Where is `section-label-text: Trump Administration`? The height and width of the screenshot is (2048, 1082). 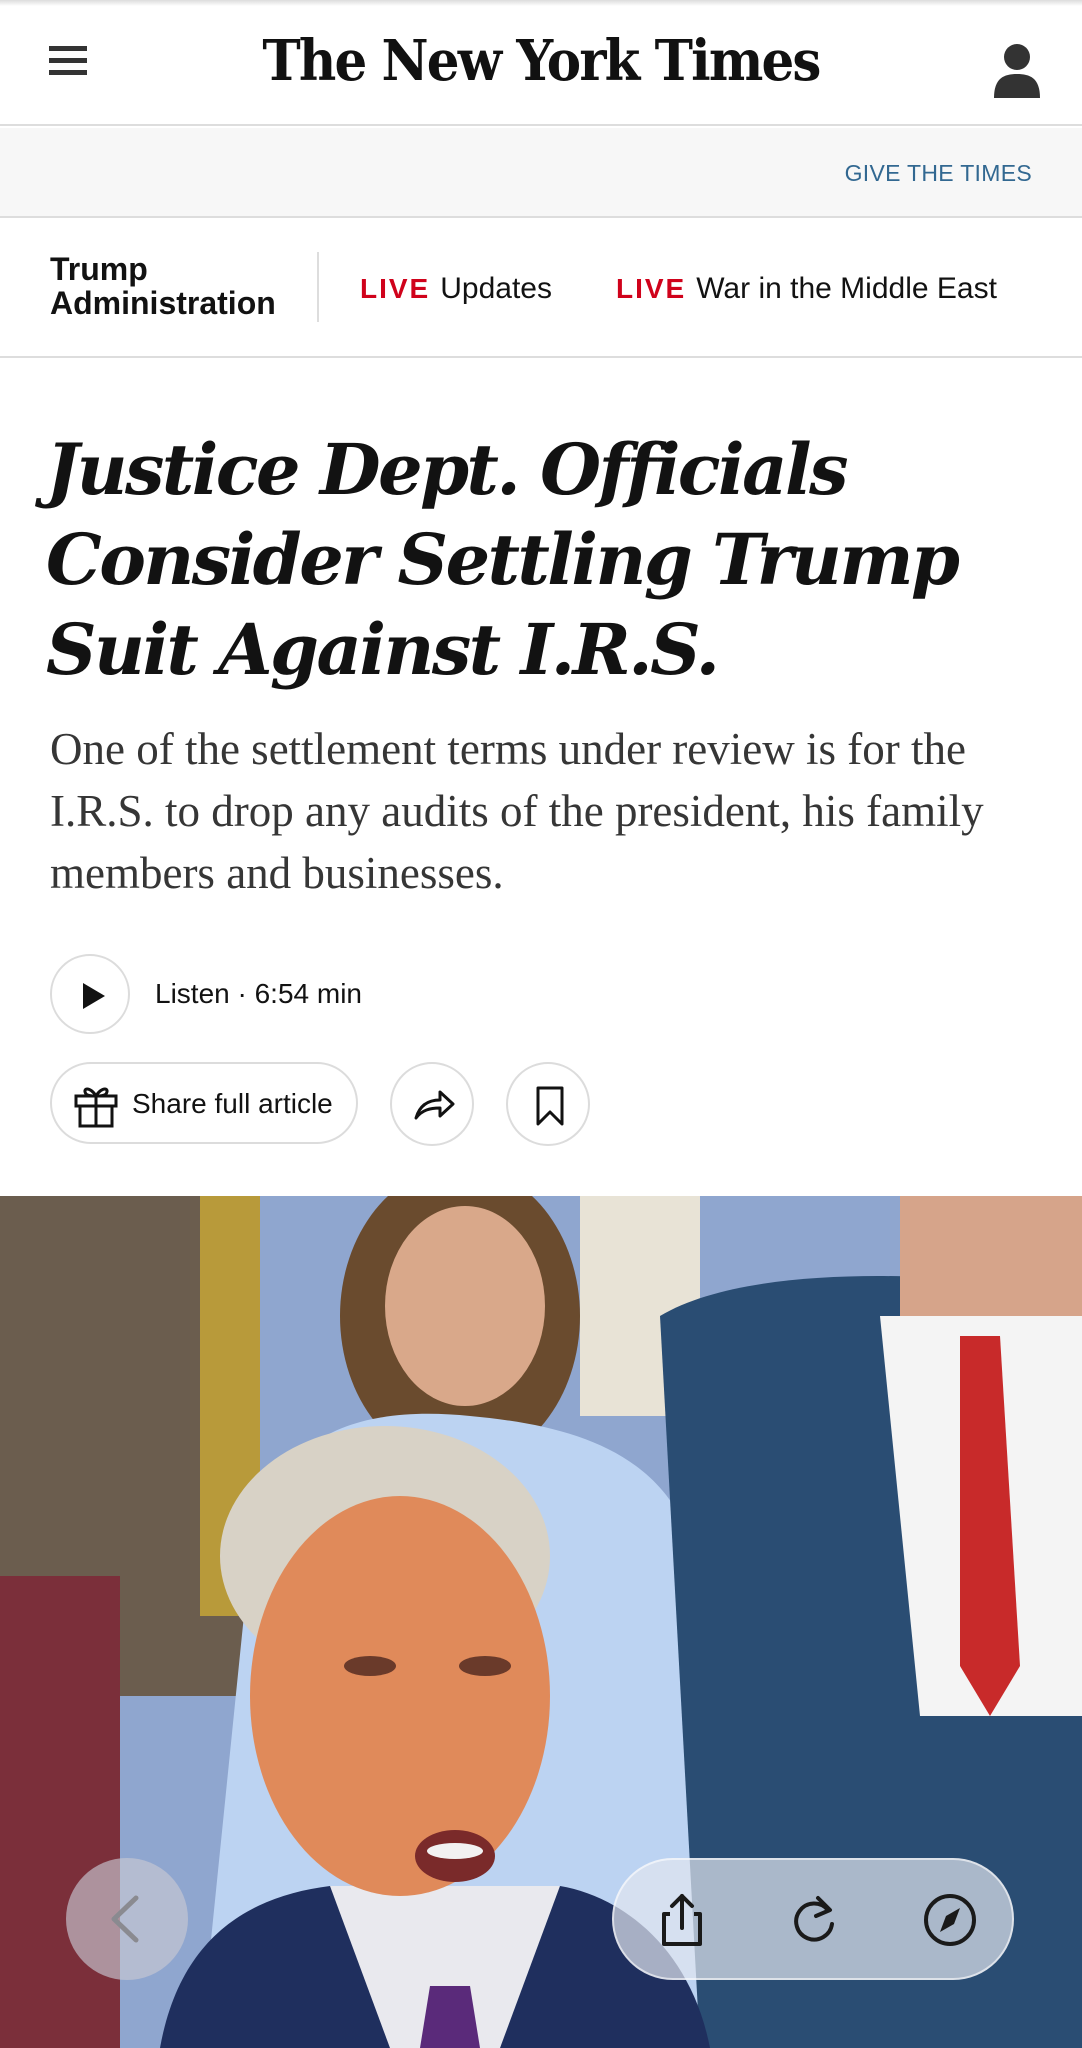 section-label-text: Trump Administration is located at coordinates (163, 286).